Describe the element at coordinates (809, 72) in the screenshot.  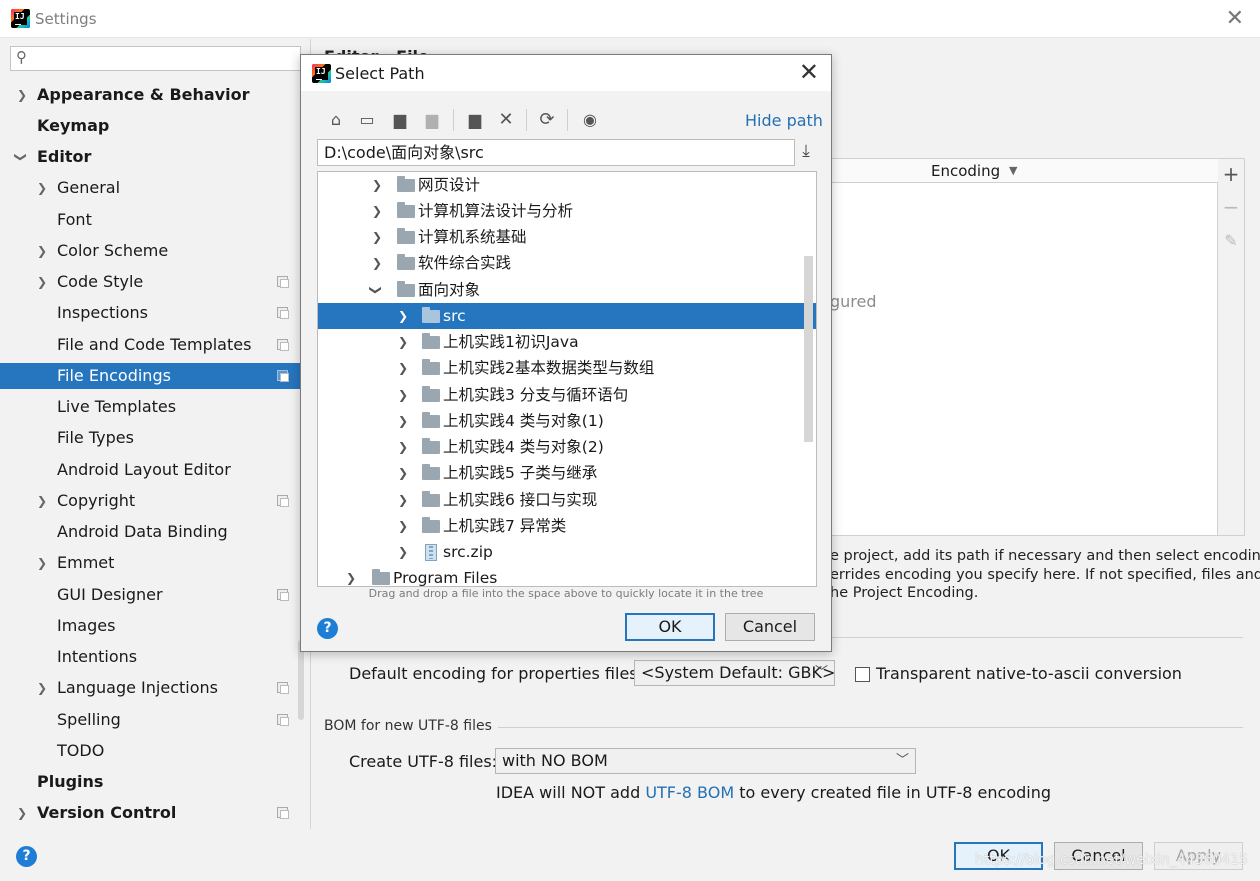
I see `dialog-close-icon: ✕` at that location.